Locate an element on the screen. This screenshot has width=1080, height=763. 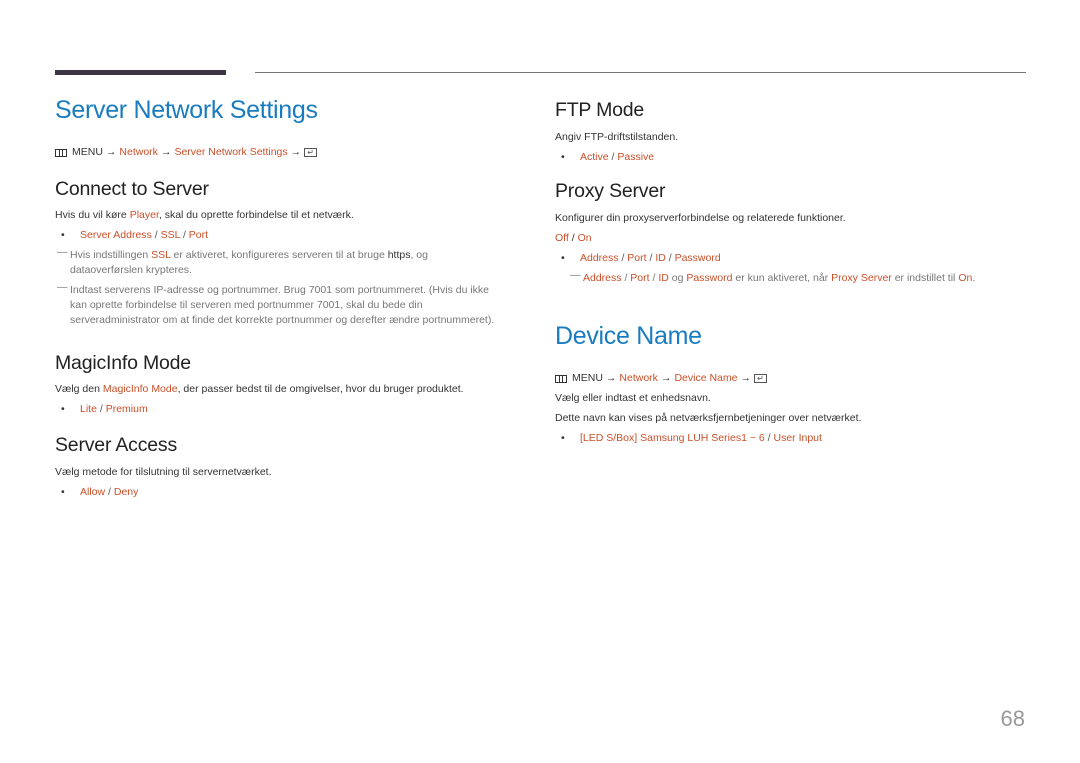
highlight-id: ID is located at coordinates (663, 278).